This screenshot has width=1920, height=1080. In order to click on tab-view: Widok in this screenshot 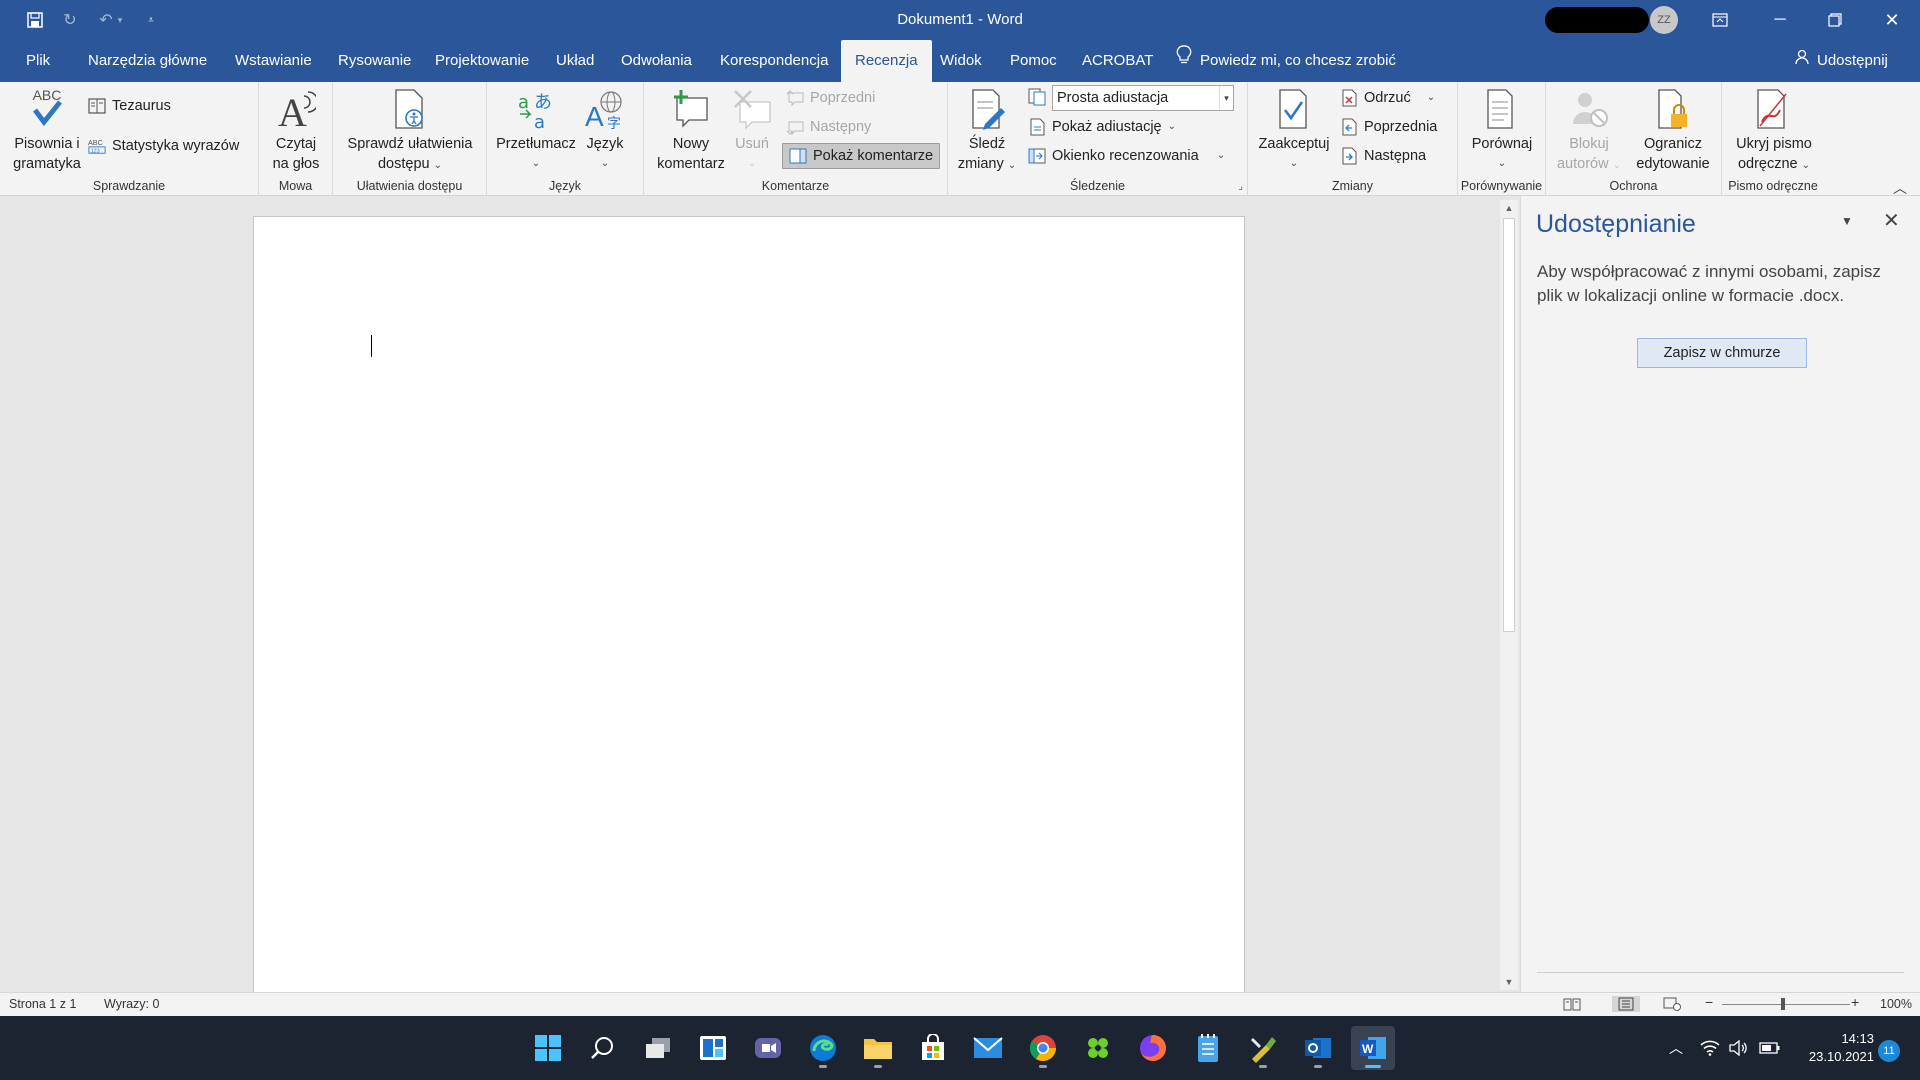, I will do `click(961, 61)`.